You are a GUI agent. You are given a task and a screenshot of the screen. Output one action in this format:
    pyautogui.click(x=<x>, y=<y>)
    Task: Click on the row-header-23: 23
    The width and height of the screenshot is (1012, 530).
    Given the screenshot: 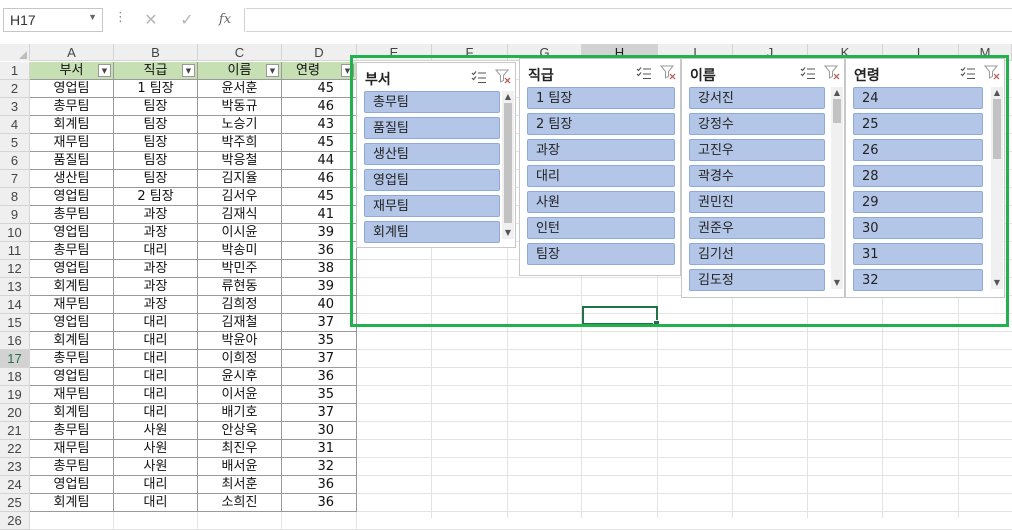 What is the action you would take?
    pyautogui.click(x=15, y=467)
    